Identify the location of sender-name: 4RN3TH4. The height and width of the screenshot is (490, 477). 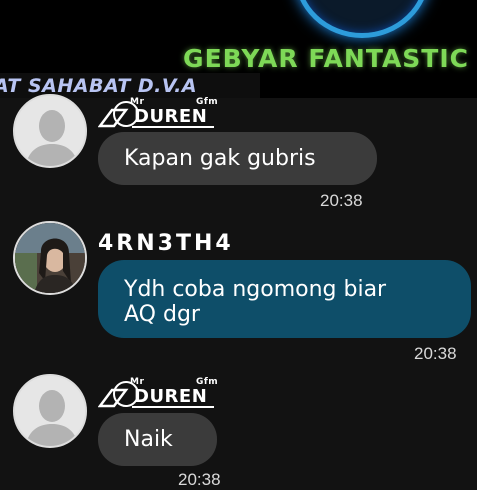
(166, 243).